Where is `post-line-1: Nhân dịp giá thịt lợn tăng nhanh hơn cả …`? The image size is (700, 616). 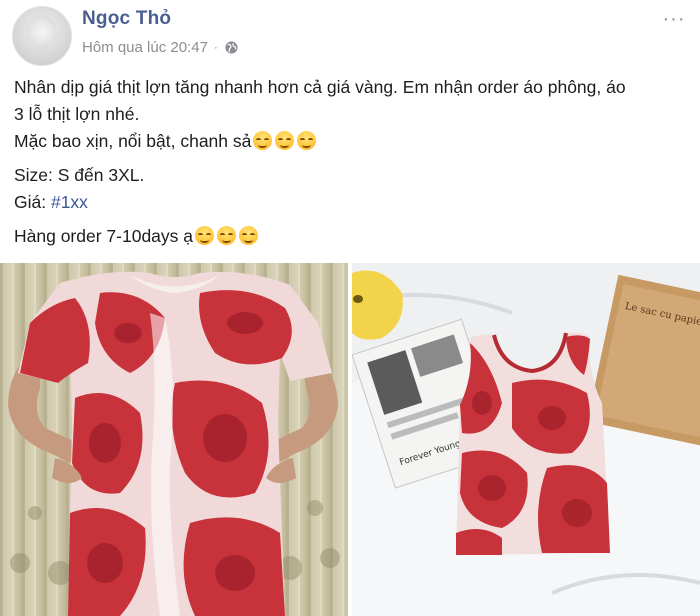
post-line-1: Nhân dịp giá thịt lợn tăng nhanh hơn cả … is located at coordinates (320, 87).